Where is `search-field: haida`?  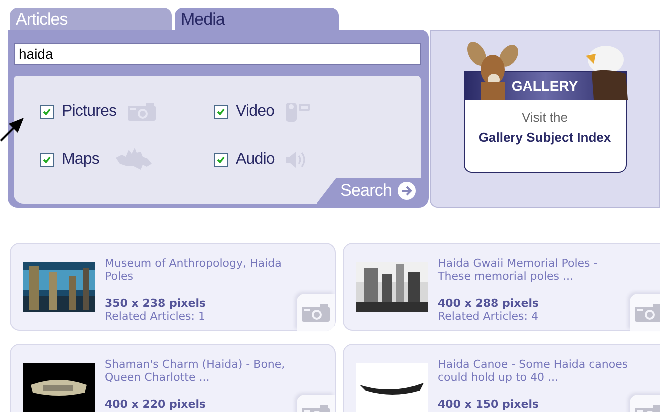
search-field: haida is located at coordinates (217, 54).